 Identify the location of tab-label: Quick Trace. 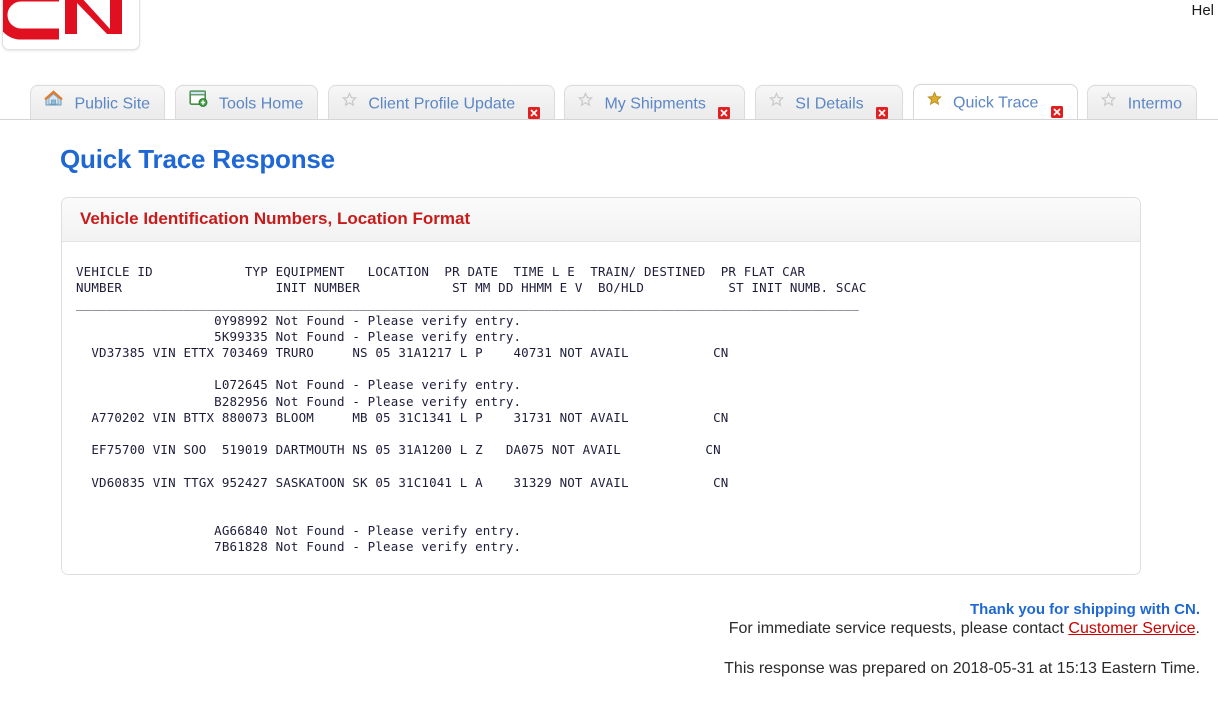
(996, 103).